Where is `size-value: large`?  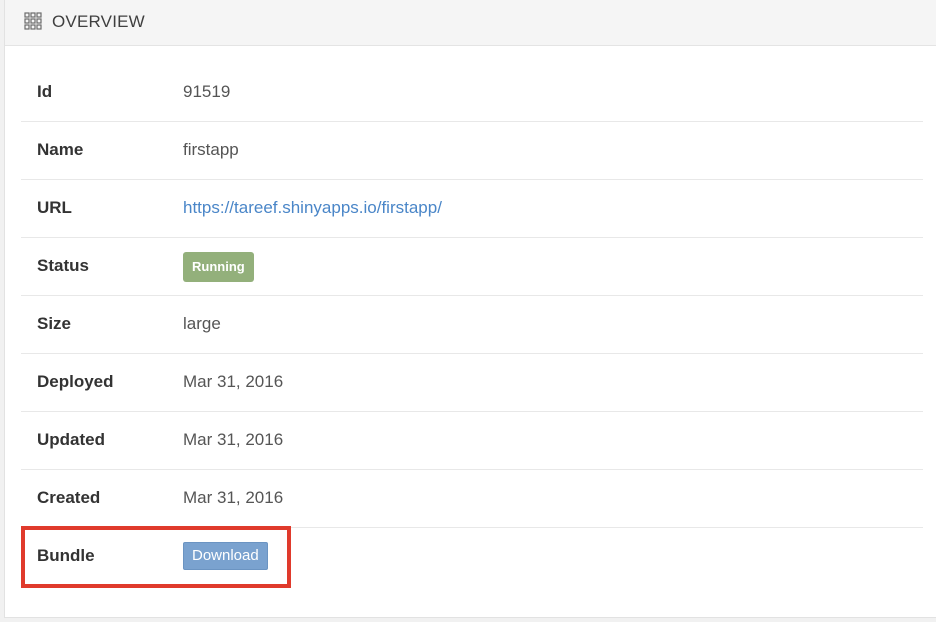 size-value: large is located at coordinates (202, 323).